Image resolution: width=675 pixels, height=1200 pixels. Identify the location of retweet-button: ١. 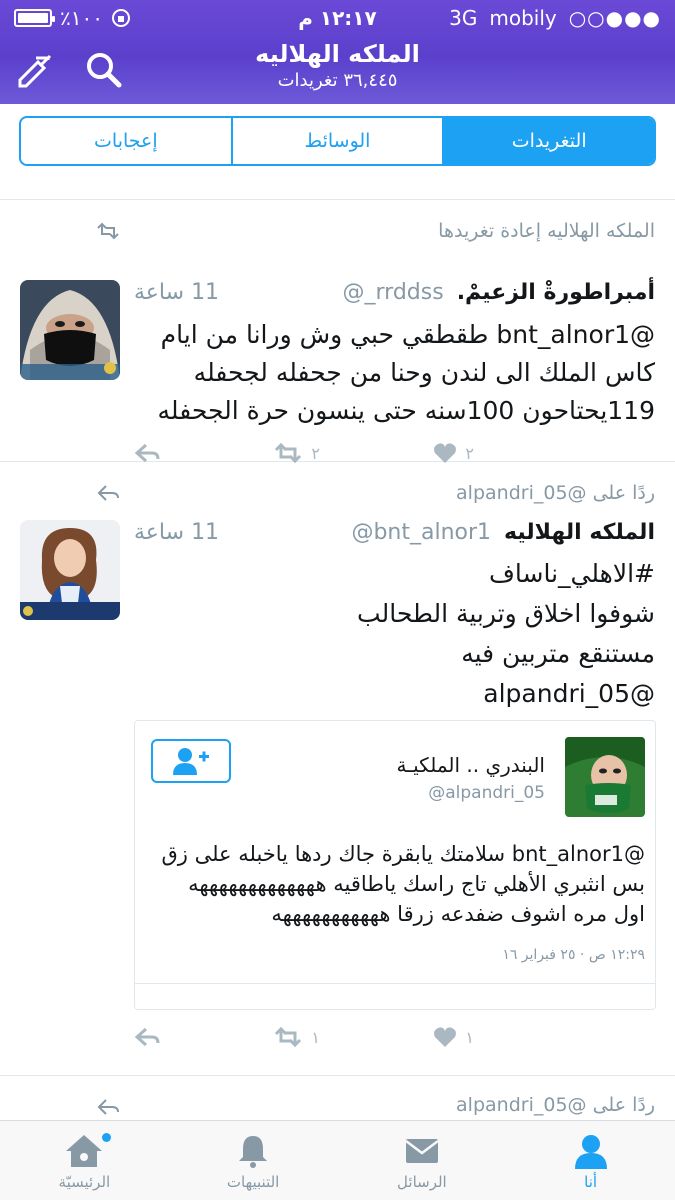
(296, 1037).